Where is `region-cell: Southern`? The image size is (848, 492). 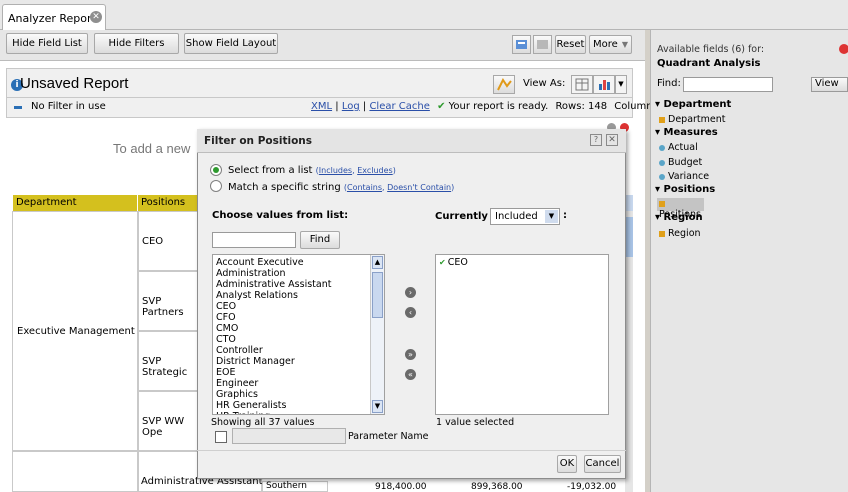 region-cell: Southern is located at coordinates (295, 486).